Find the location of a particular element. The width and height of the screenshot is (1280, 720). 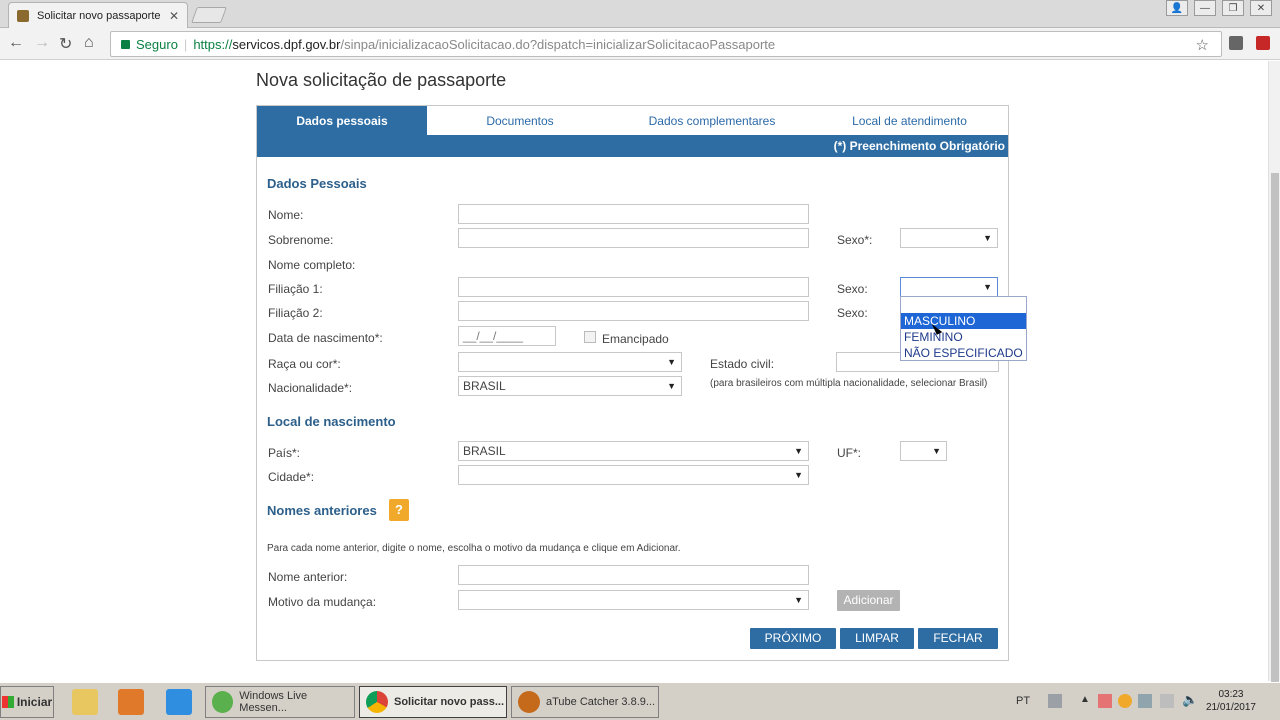

home-icon: ⌂ is located at coordinates (89, 43).